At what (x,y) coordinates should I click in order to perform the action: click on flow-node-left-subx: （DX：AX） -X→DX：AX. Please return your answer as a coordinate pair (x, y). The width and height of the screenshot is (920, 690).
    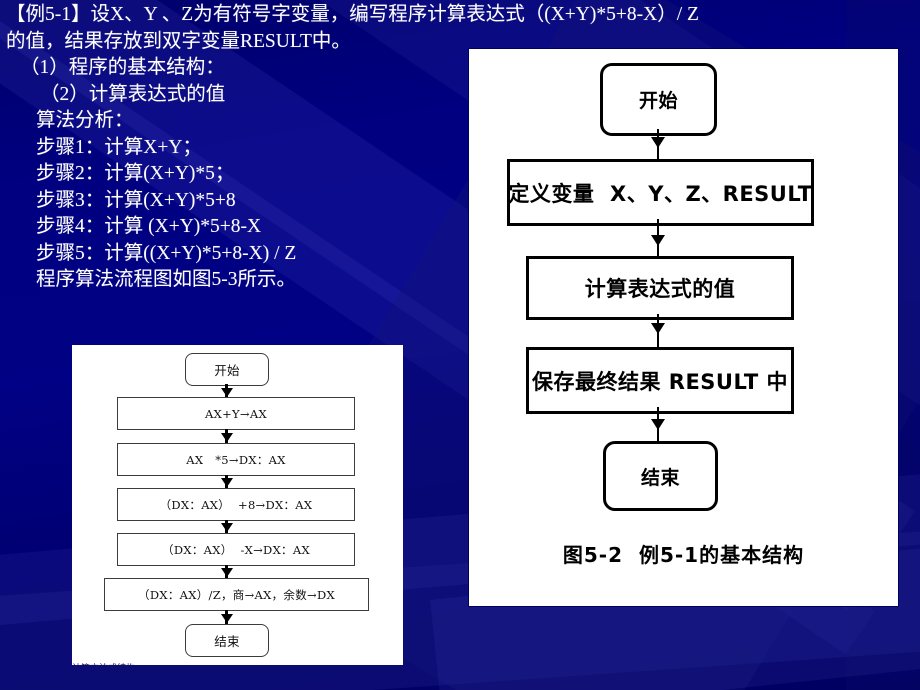
    Looking at the image, I should click on (236, 549).